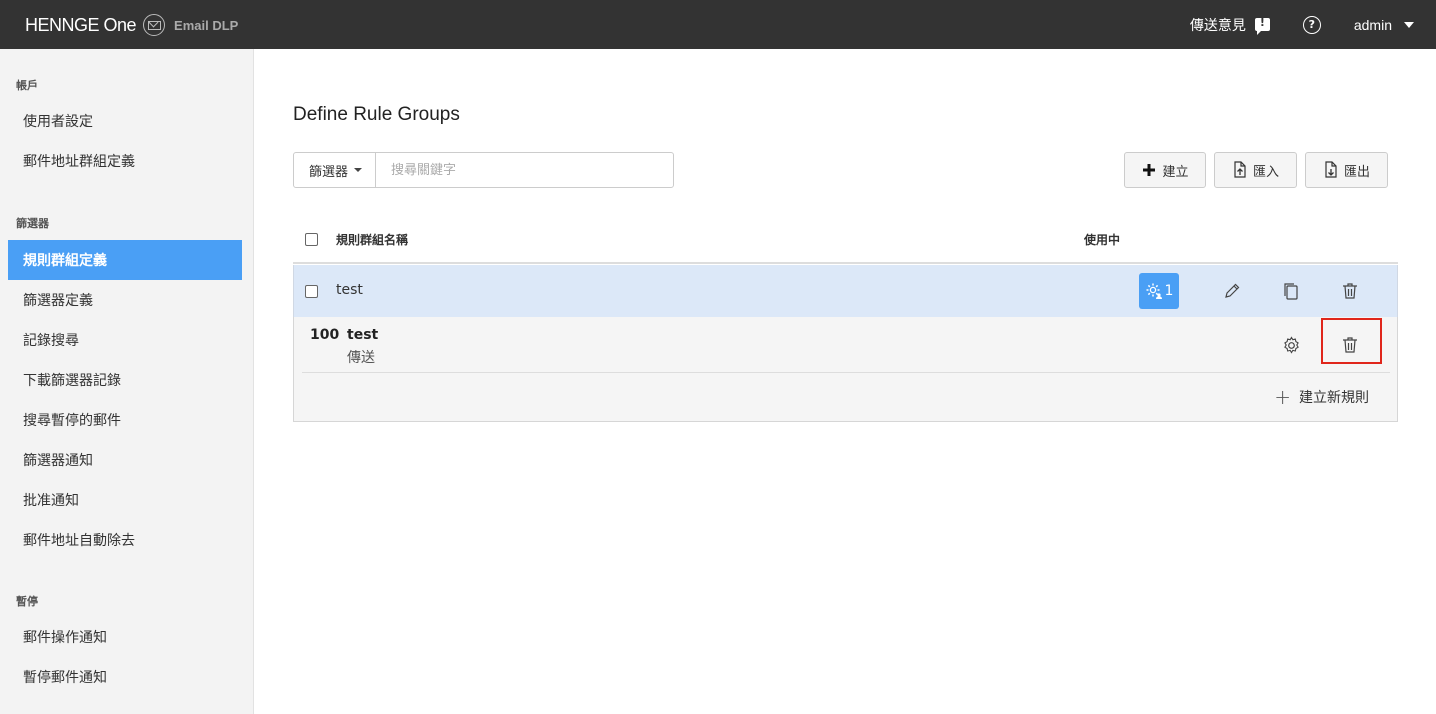 The height and width of the screenshot is (714, 1436). I want to click on filter-dropdown-label: 篩選器, so click(329, 172).